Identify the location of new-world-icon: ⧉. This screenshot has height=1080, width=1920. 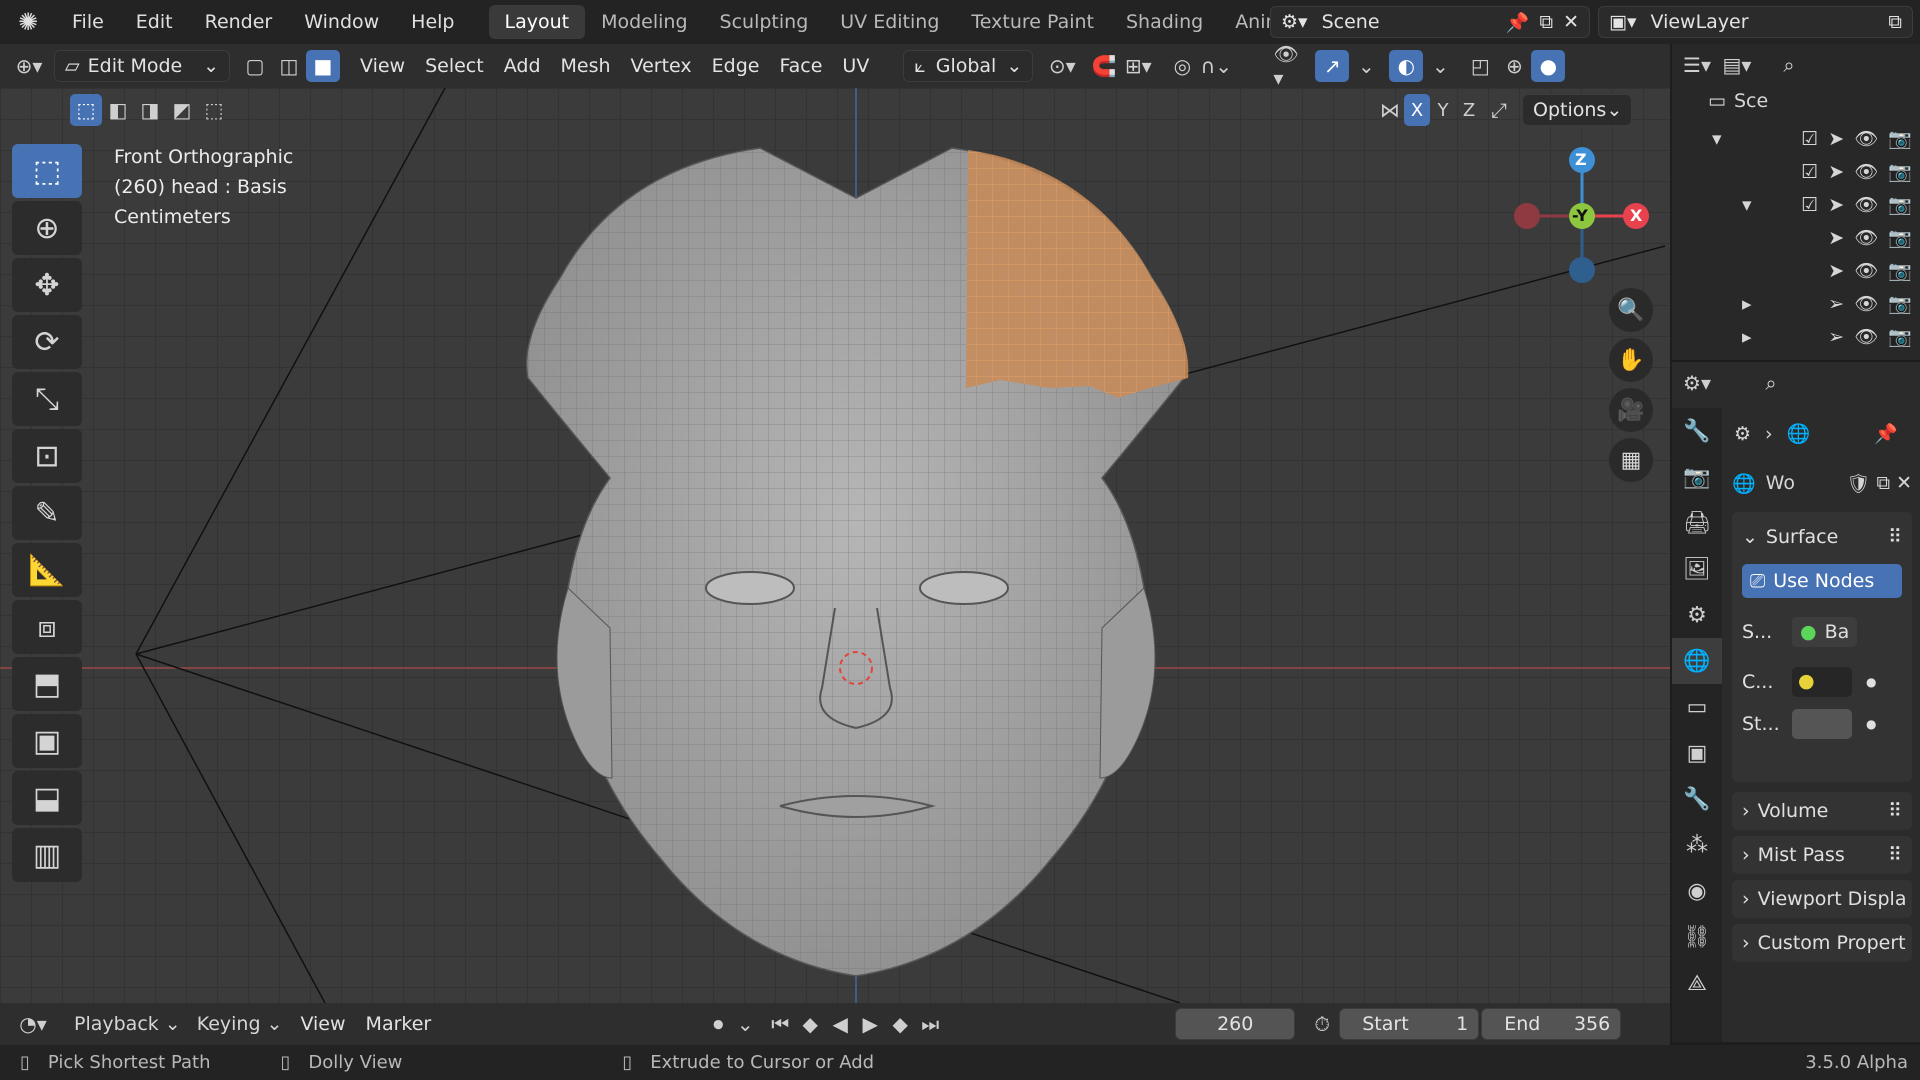
(1884, 483).